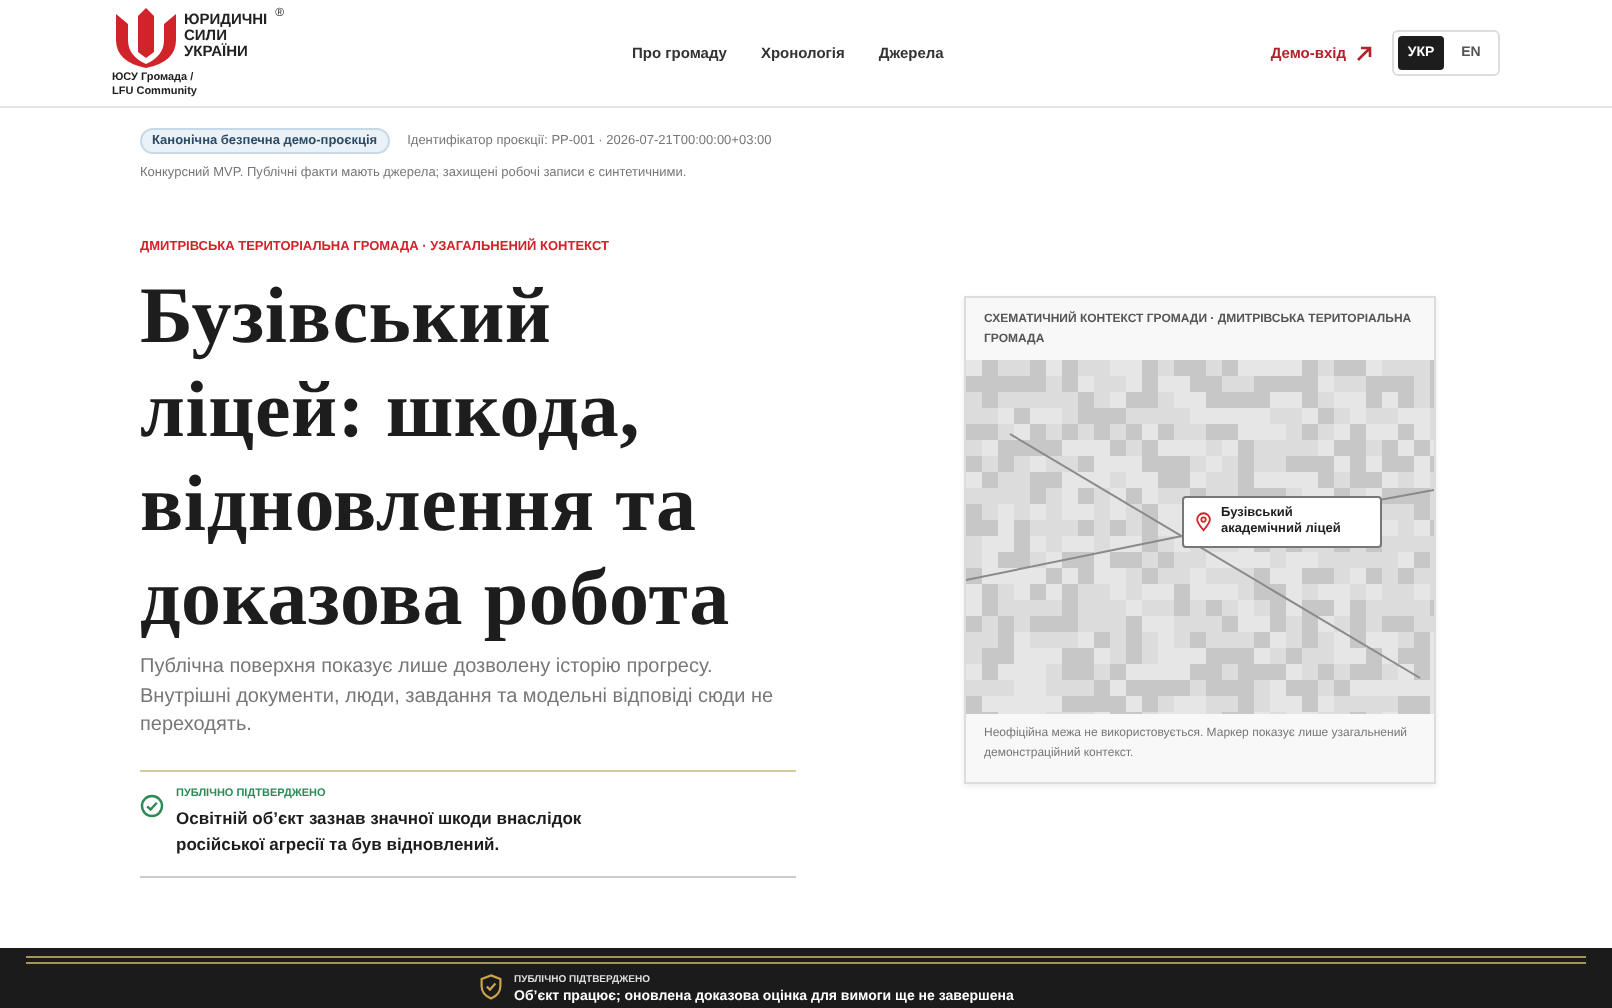 The height and width of the screenshot is (1008, 1612). Describe the element at coordinates (146, 37) in the screenshot. I see `logo-icon` at that location.